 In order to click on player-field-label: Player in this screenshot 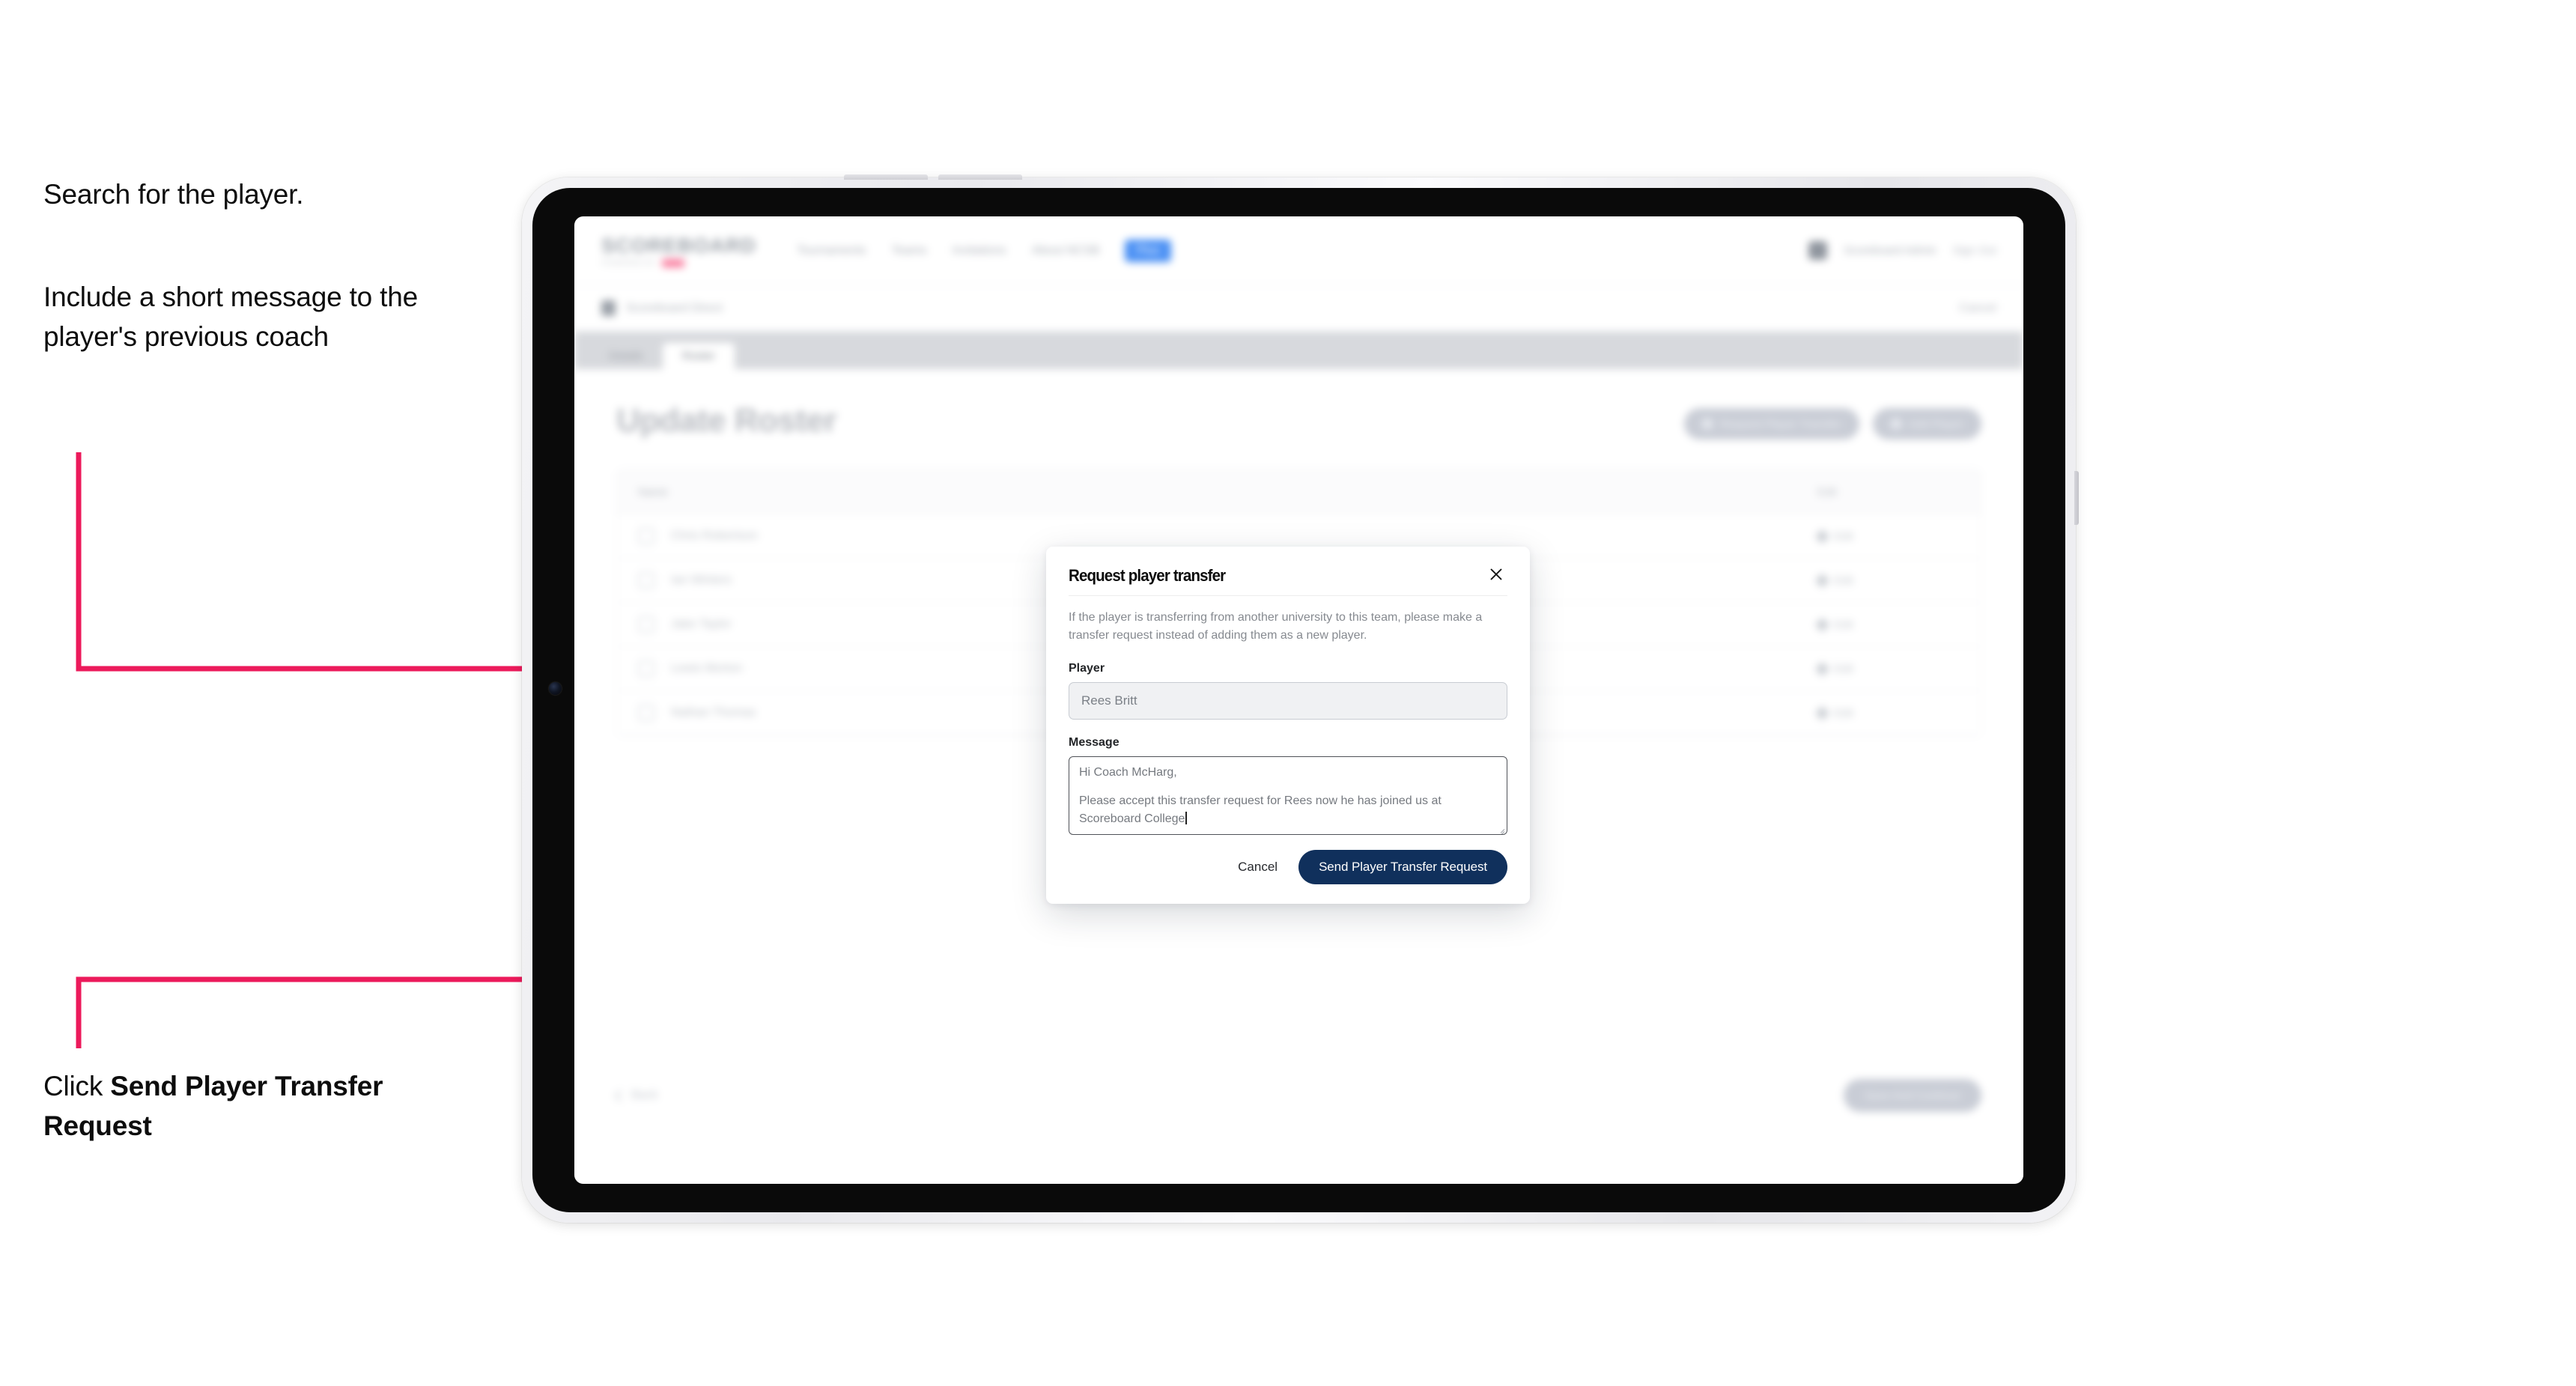, I will do `click(1087, 668)`.